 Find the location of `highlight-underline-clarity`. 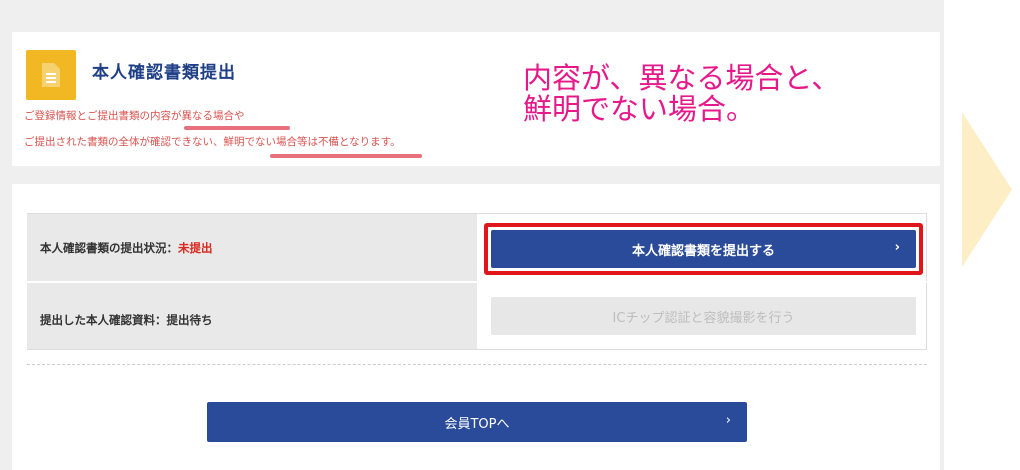

highlight-underline-clarity is located at coordinates (346, 156).